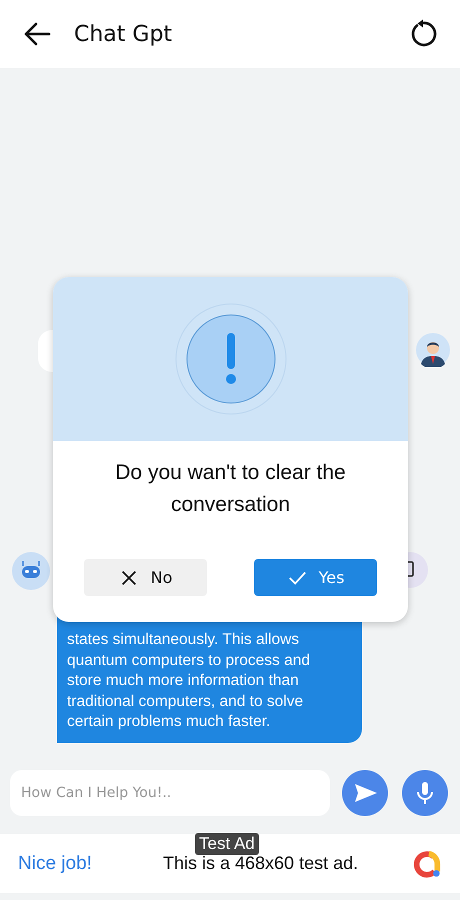 The width and height of the screenshot is (460, 900). Describe the element at coordinates (227, 844) in the screenshot. I see `ad-badge: Test Ad` at that location.